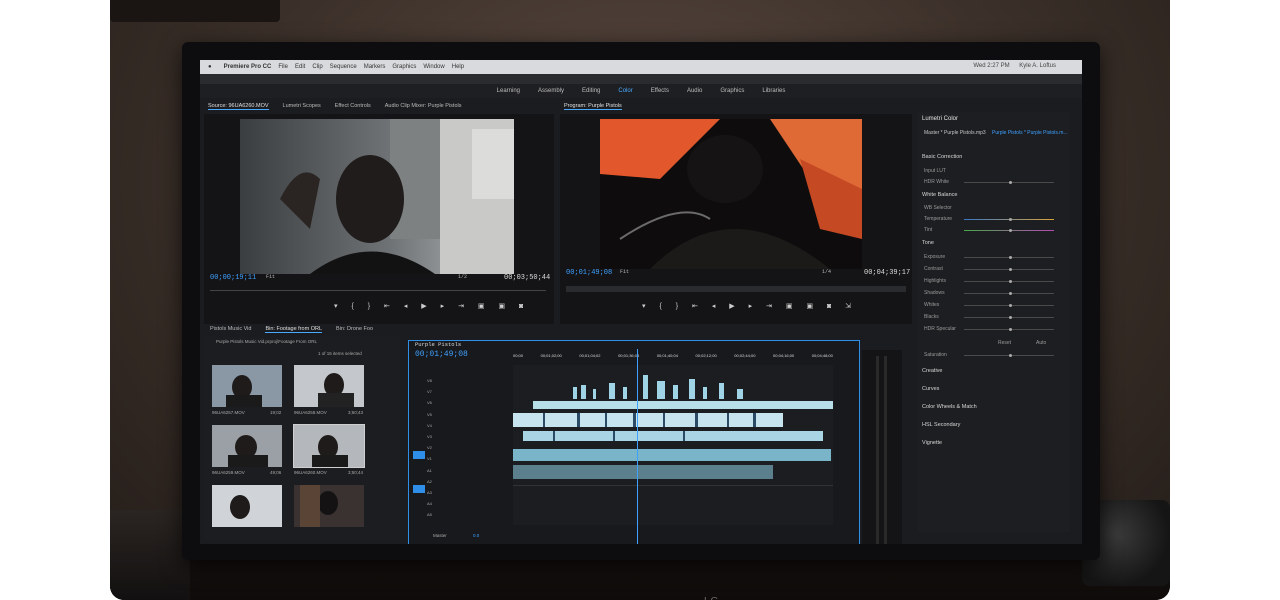 Image resolution: width=1280 pixels, height=600 pixels. I want to click on source-video-frame, so click(377, 196).